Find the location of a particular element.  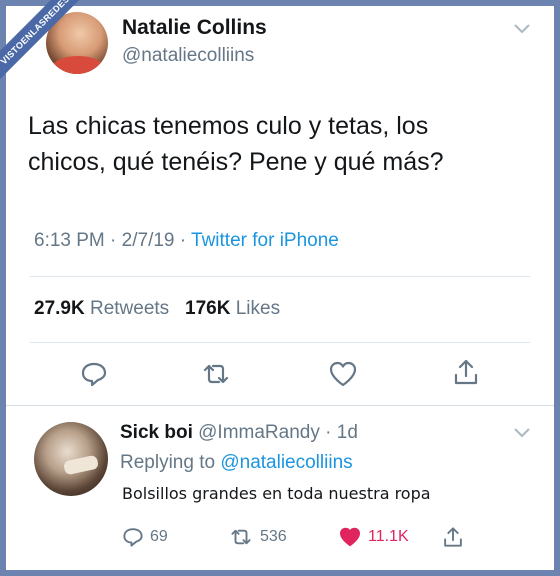

reply-retweet-button: 536 is located at coordinates (257, 537).